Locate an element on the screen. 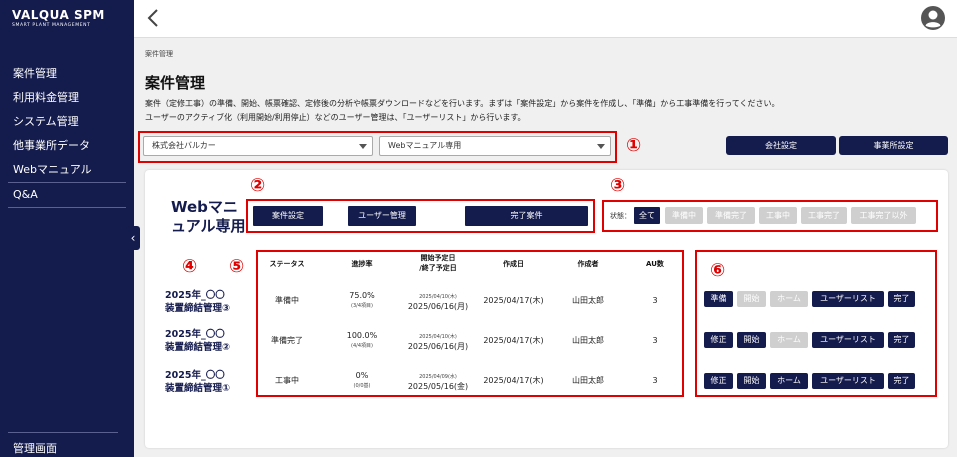  office-select: Webマニュアル専用 is located at coordinates (495, 146).